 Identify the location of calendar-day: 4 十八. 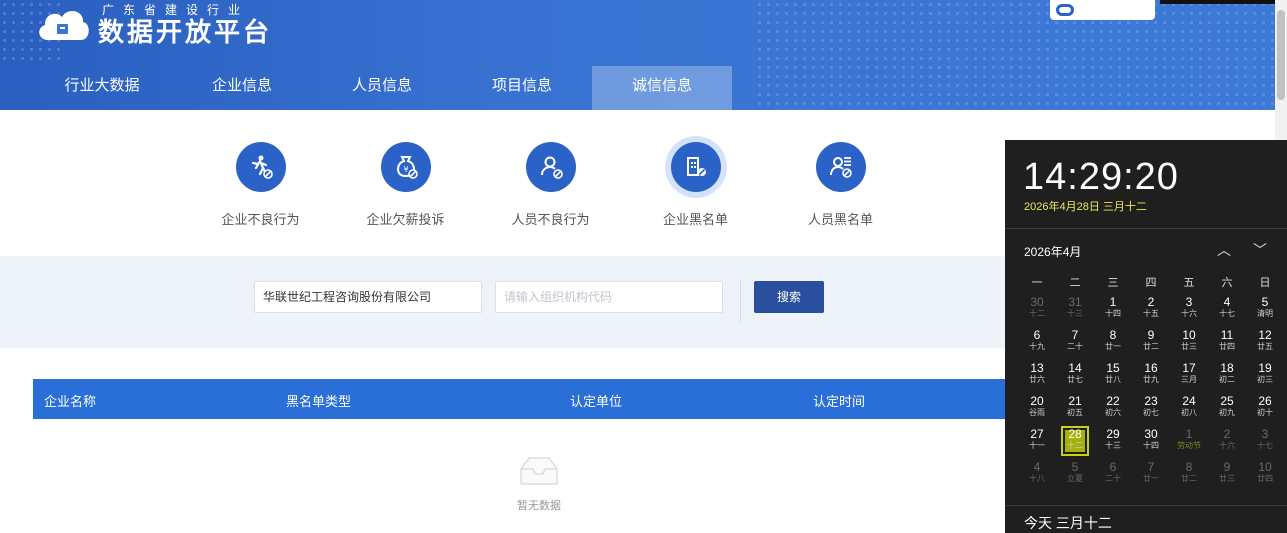
(1037, 474).